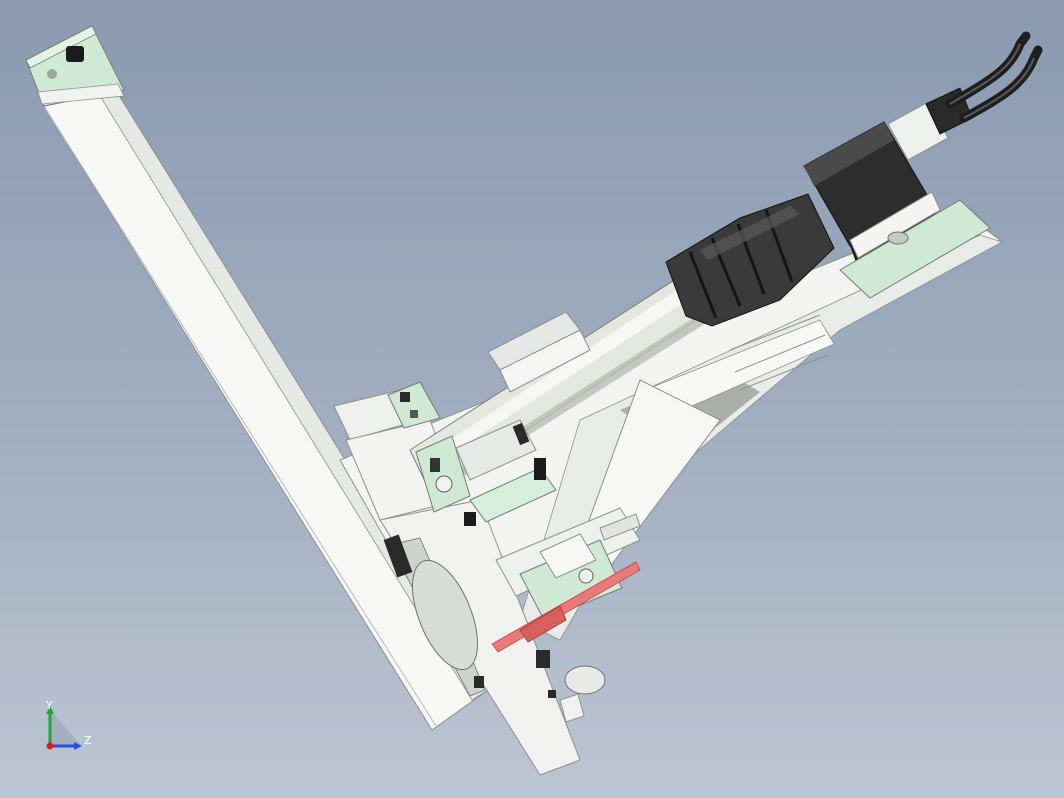  I want to click on coordinate-triad: Y Z, so click(68, 725).